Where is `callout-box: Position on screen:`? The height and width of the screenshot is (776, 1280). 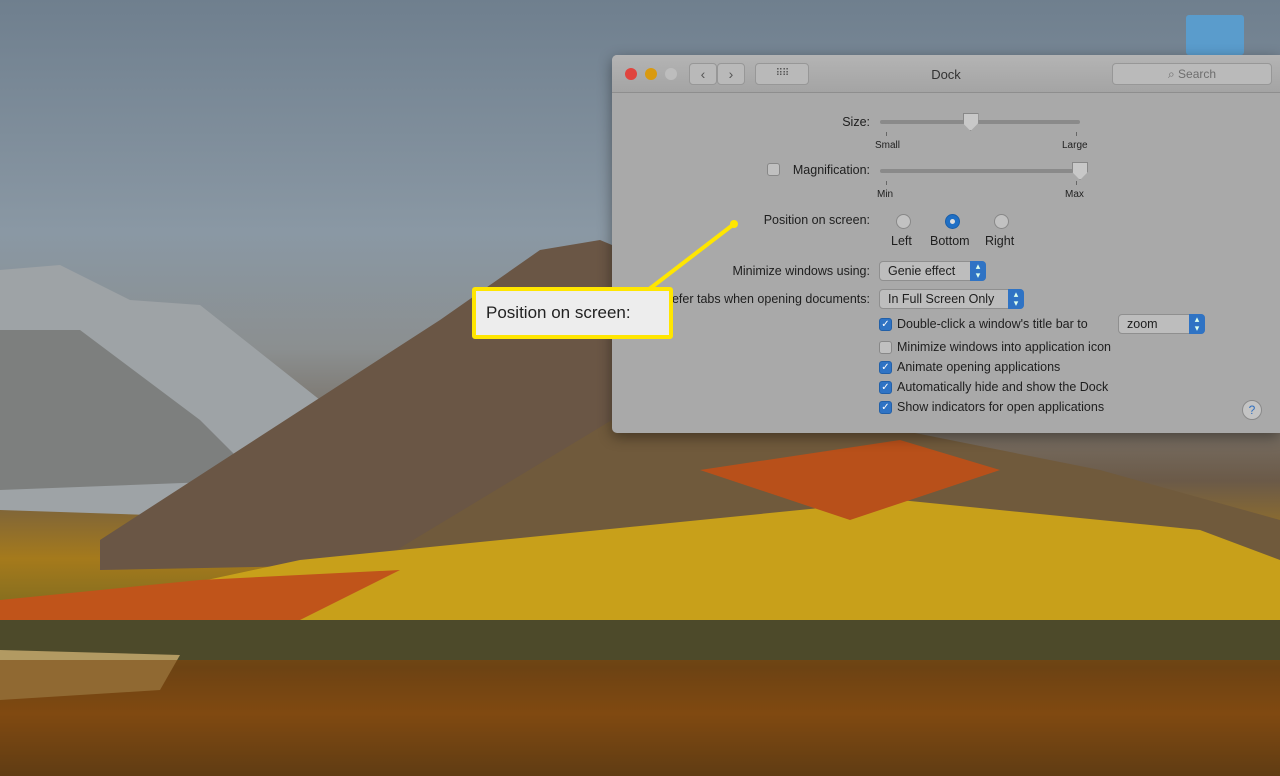 callout-box: Position on screen: is located at coordinates (572, 313).